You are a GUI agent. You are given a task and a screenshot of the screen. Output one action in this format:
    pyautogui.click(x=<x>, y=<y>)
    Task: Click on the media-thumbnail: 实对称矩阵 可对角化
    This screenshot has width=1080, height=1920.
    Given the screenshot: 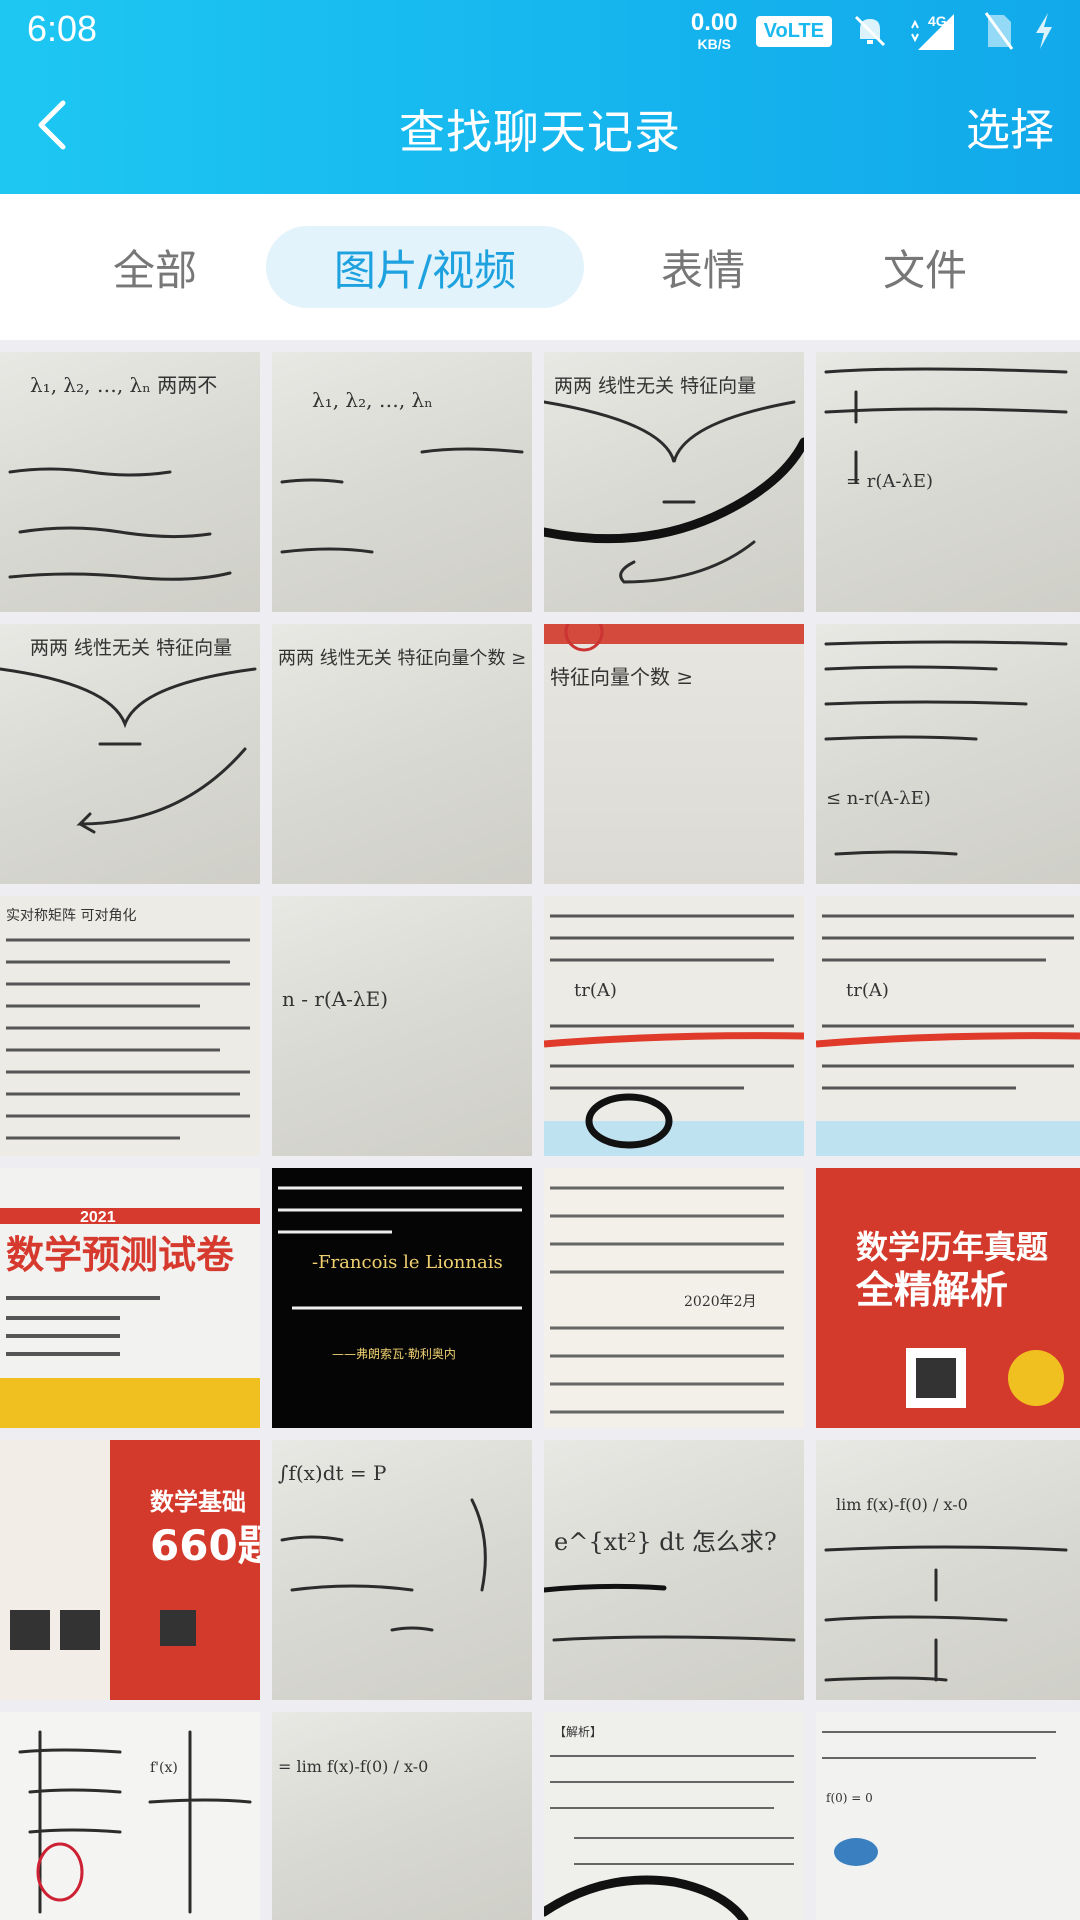 What is the action you would take?
    pyautogui.click(x=130, y=1026)
    